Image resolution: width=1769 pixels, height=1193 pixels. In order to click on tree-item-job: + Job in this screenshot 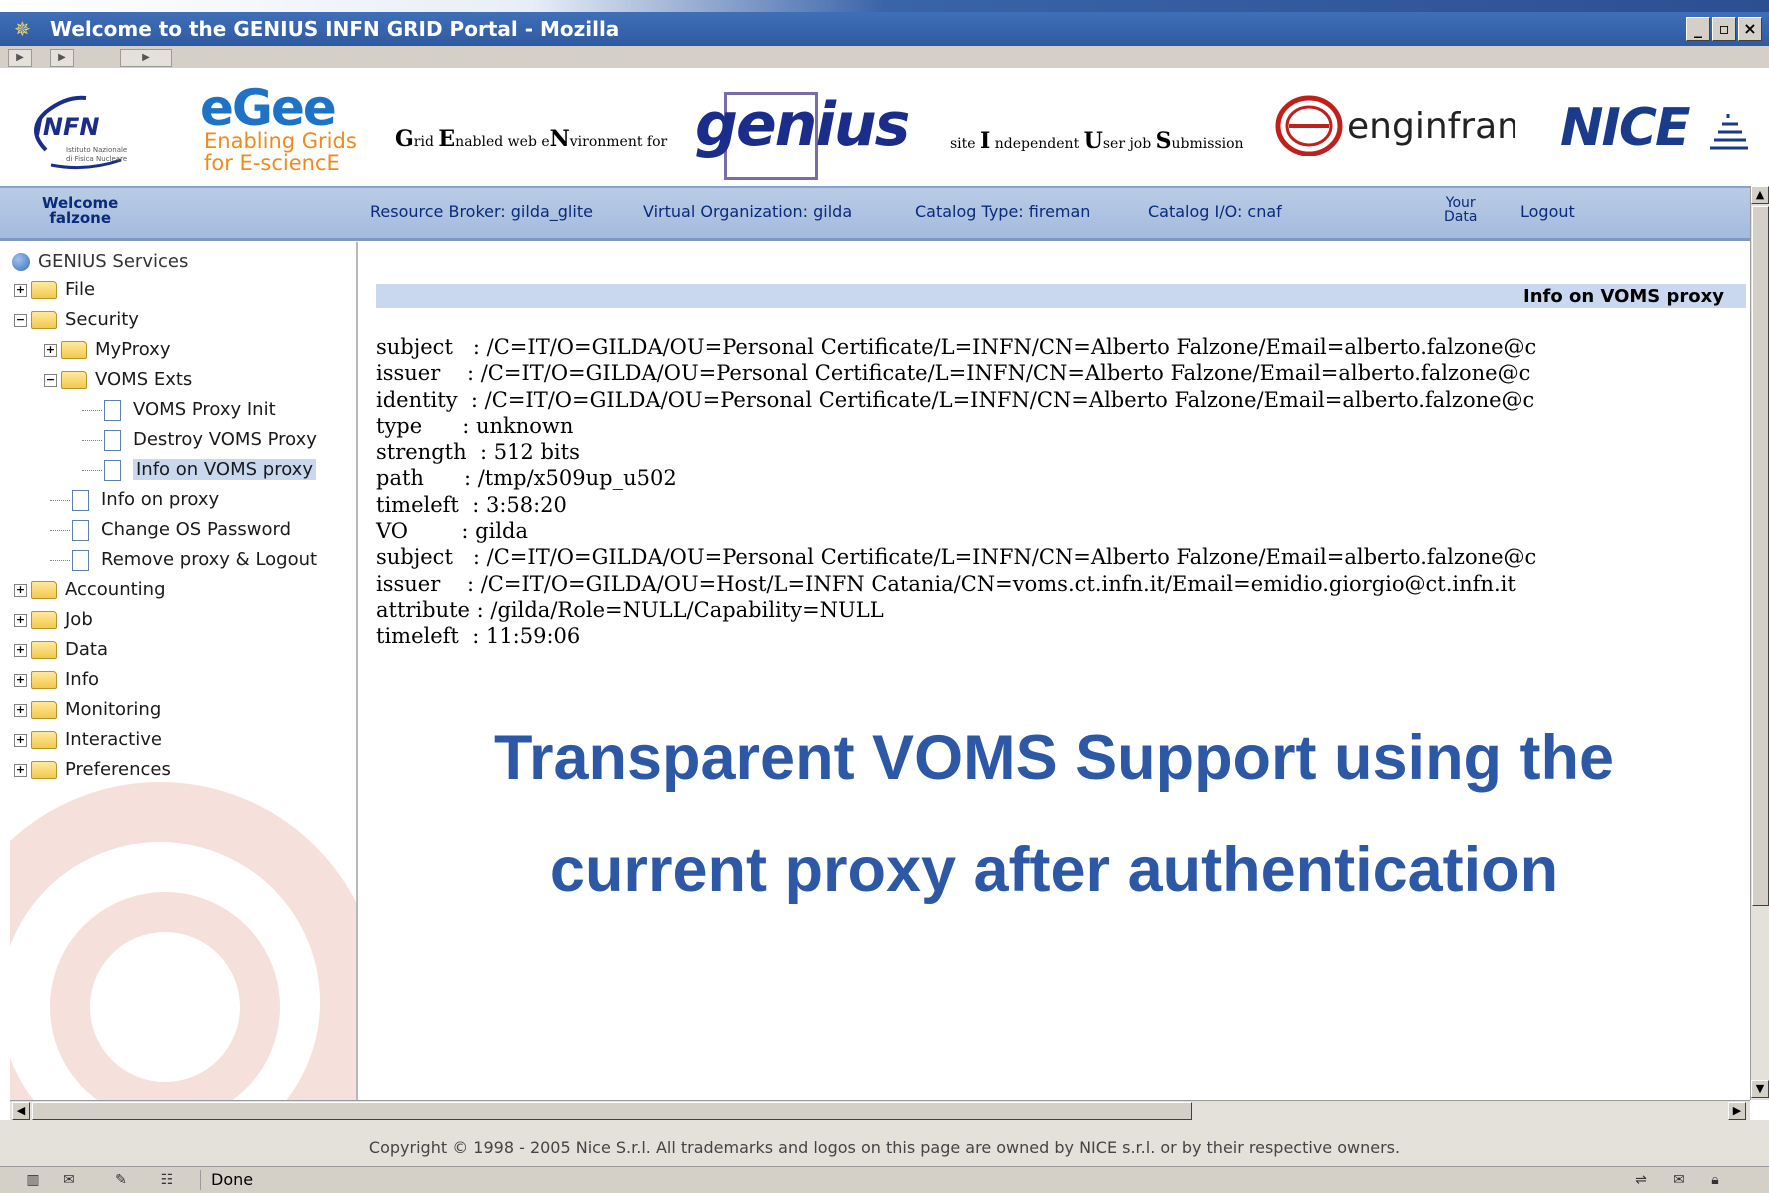, I will do `click(53, 620)`.